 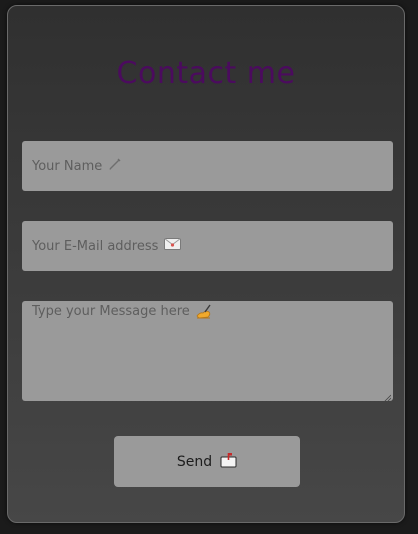 I want to click on name-placeholder: Your Name, so click(x=67, y=166).